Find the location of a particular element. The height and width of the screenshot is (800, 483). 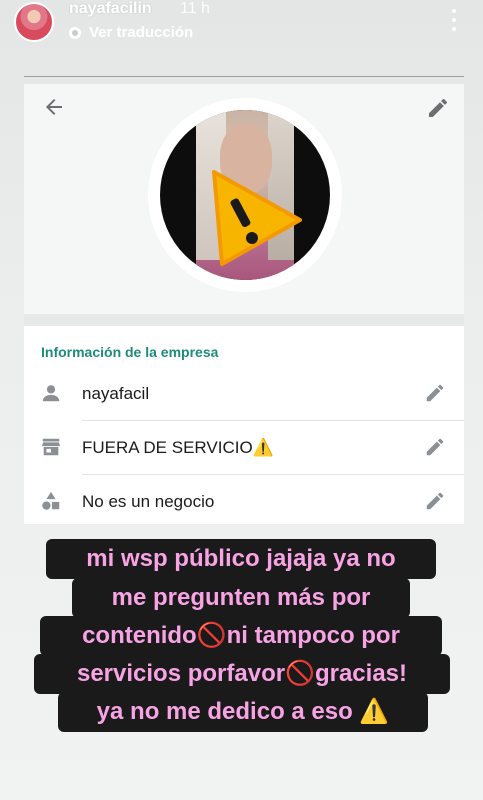

section-separator is located at coordinates (244, 320).